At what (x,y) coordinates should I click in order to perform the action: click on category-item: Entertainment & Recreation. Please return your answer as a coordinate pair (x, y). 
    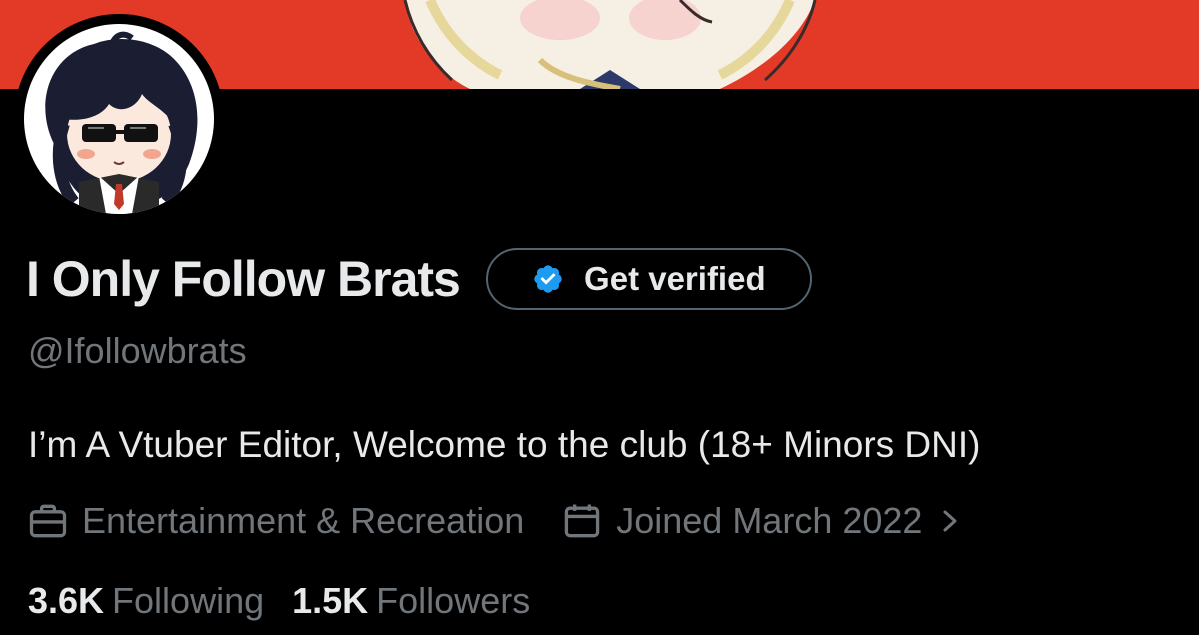
    Looking at the image, I should click on (275, 521).